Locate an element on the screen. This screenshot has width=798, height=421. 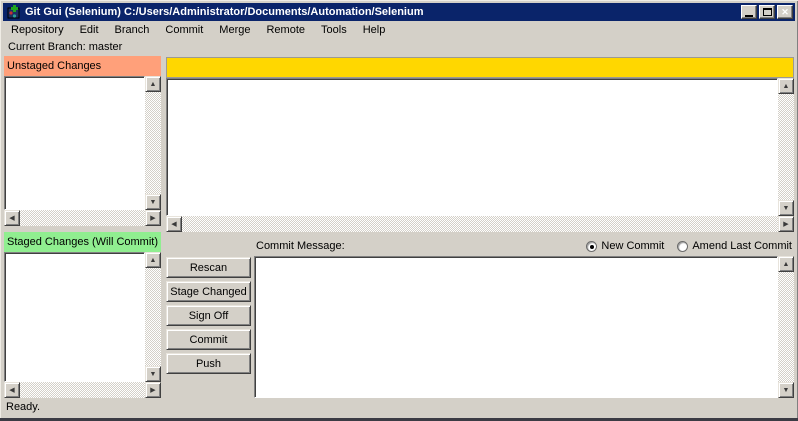
menu-item-help: Help is located at coordinates (374, 30).